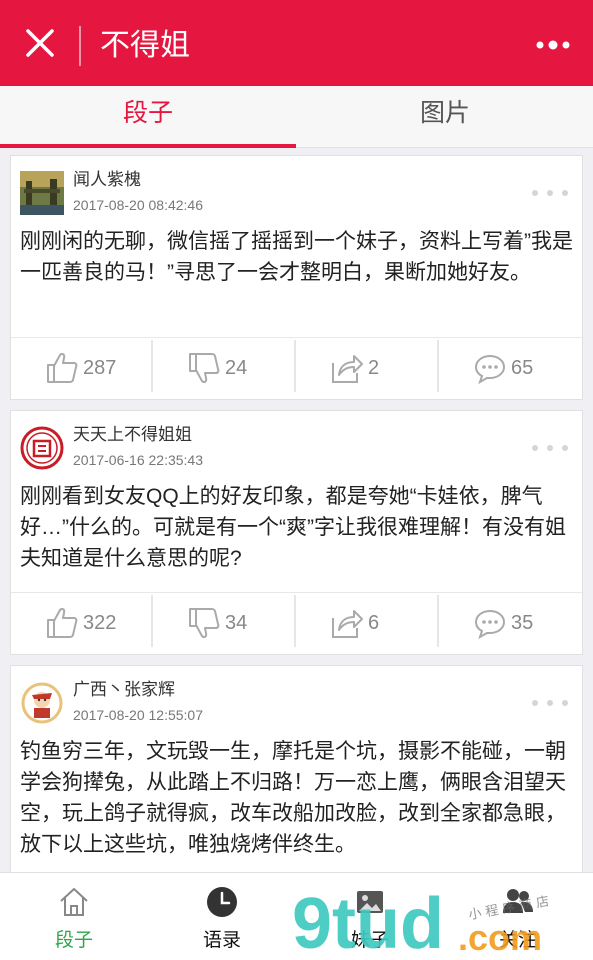  I want to click on nav-jokes: 段子, so click(74, 916).